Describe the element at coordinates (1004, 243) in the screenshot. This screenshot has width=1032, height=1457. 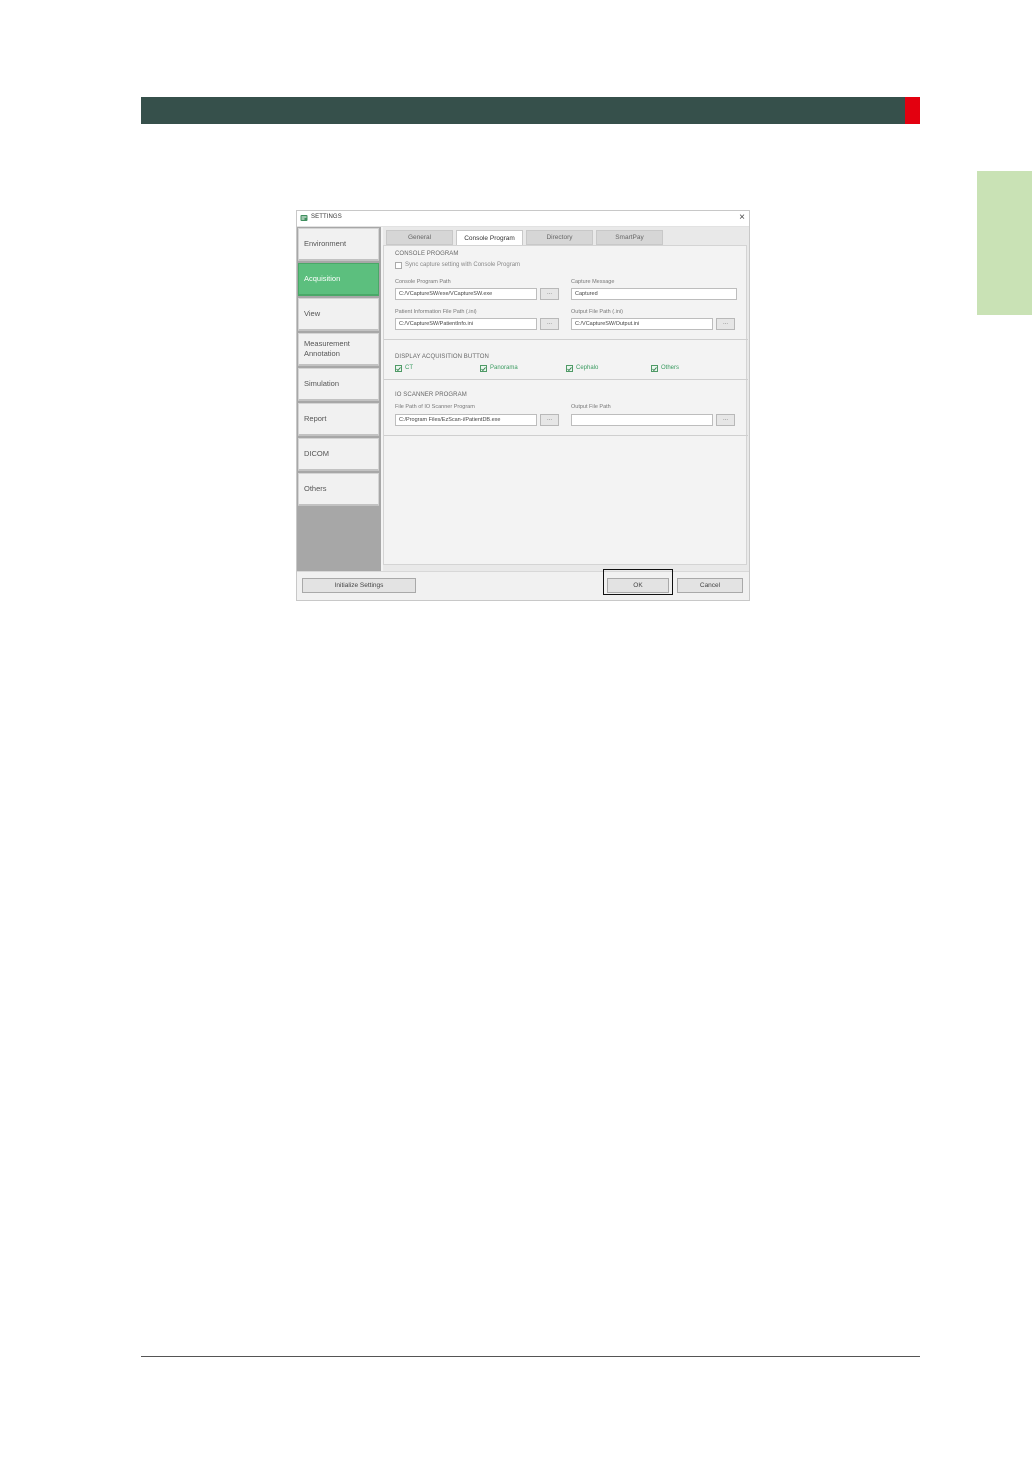
I see `chapter-side-tab` at that location.